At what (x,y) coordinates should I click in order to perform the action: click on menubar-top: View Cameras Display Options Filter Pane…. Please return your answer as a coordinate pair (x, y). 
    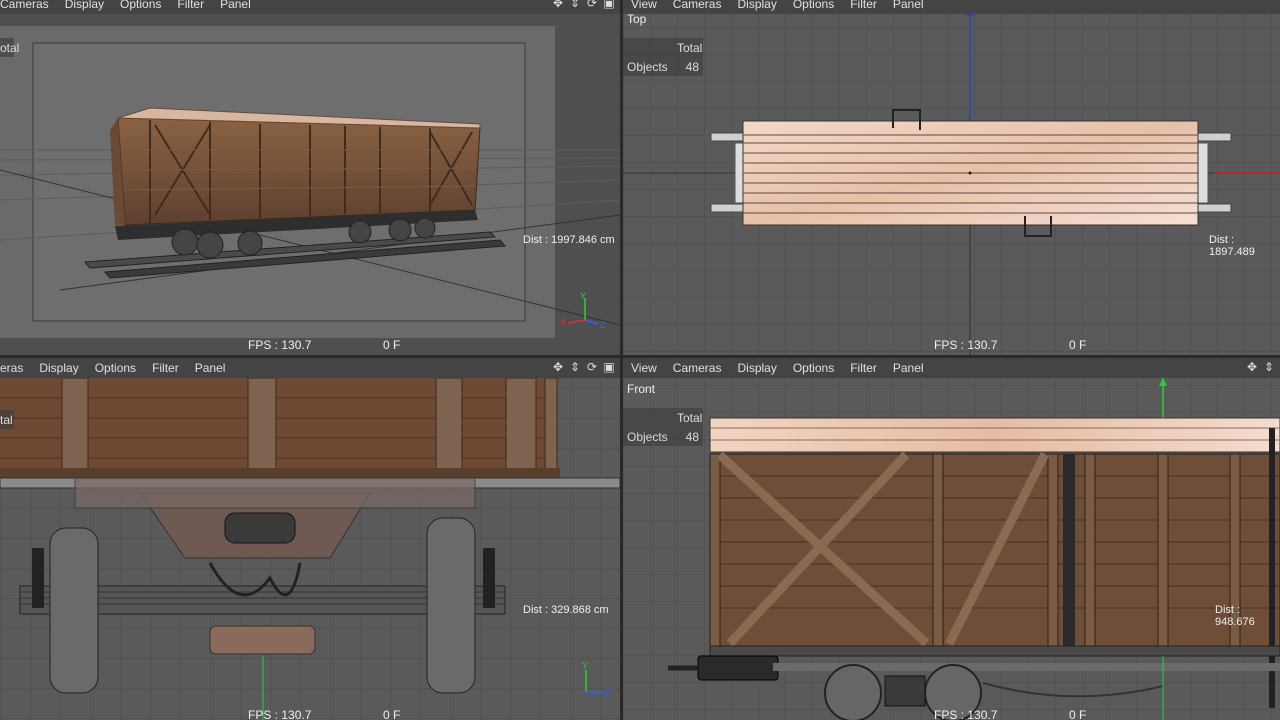
    Looking at the image, I should click on (951, 7).